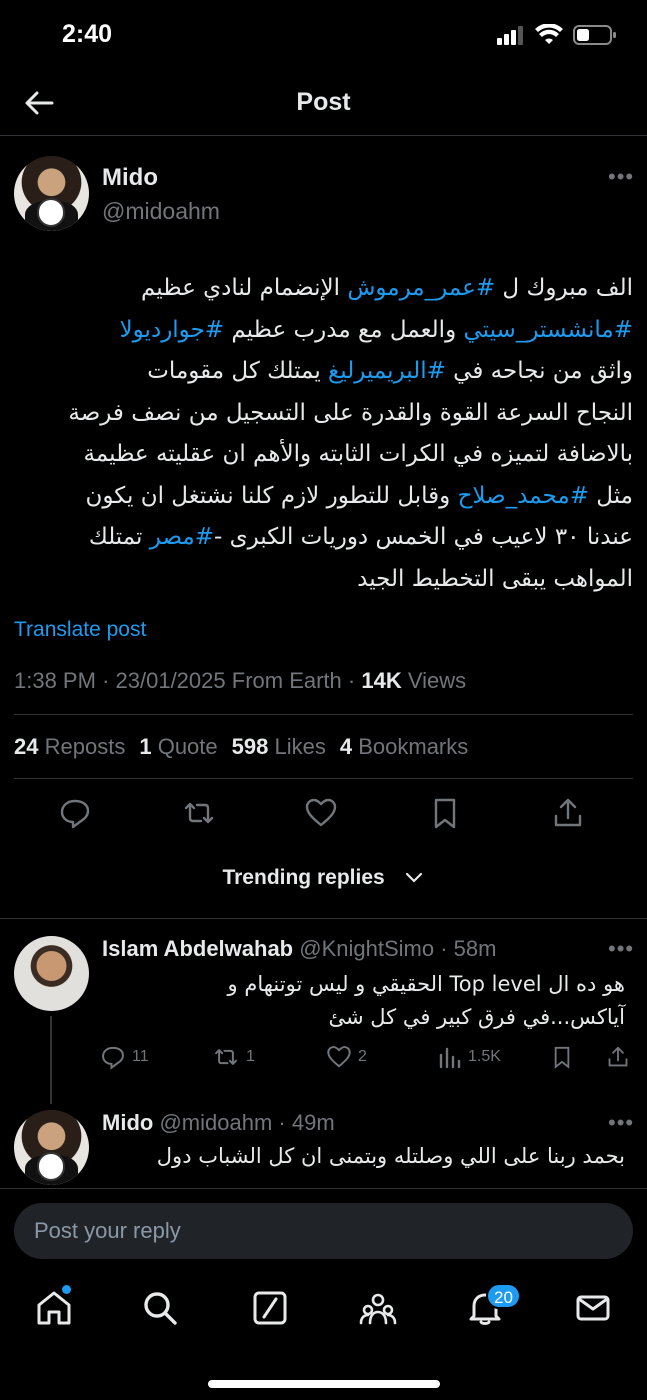 This screenshot has width=647, height=1400. Describe the element at coordinates (286, 680) in the screenshot. I see `post-source: From Earth` at that location.